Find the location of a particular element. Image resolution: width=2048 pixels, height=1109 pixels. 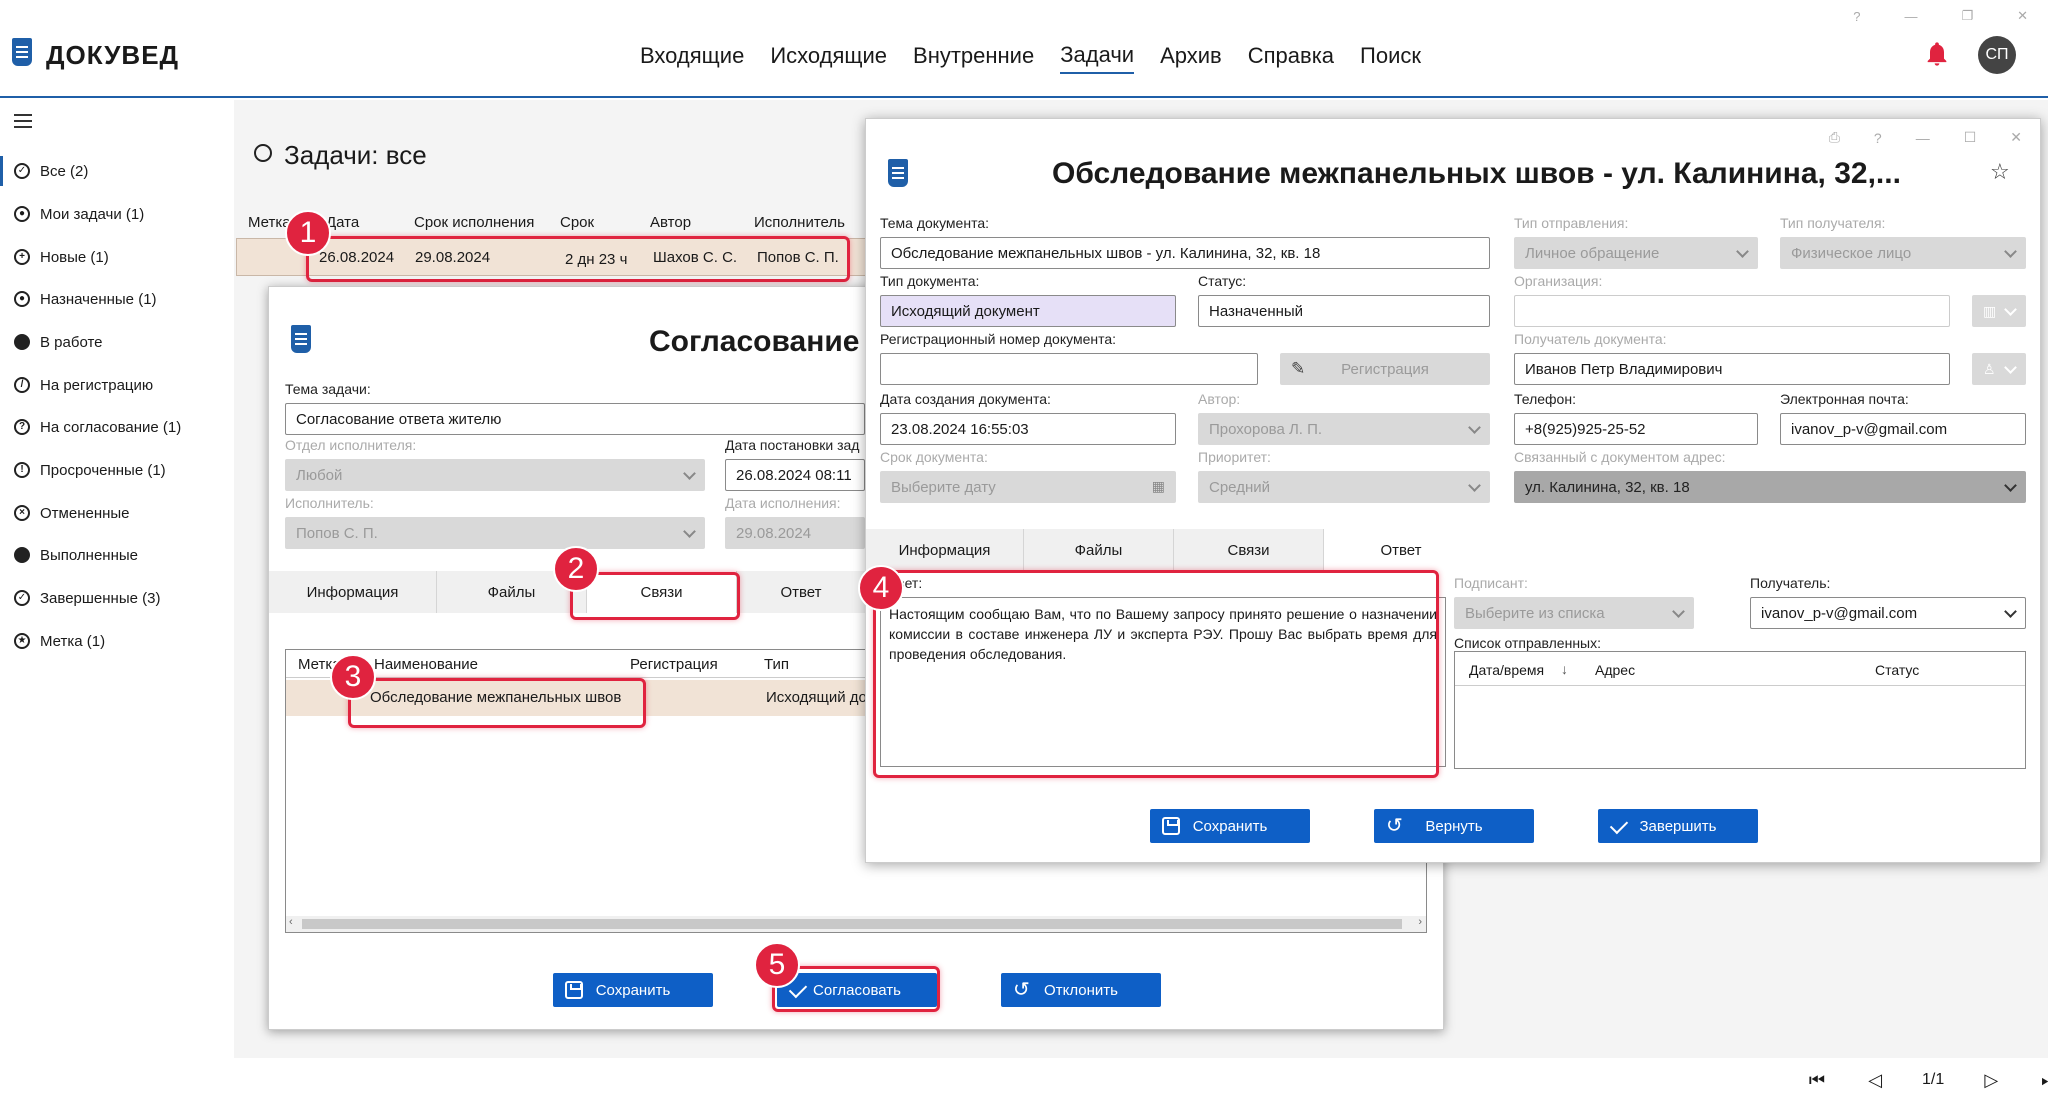

email-field: ivanov_p-v@gmail.com is located at coordinates (1903, 429).